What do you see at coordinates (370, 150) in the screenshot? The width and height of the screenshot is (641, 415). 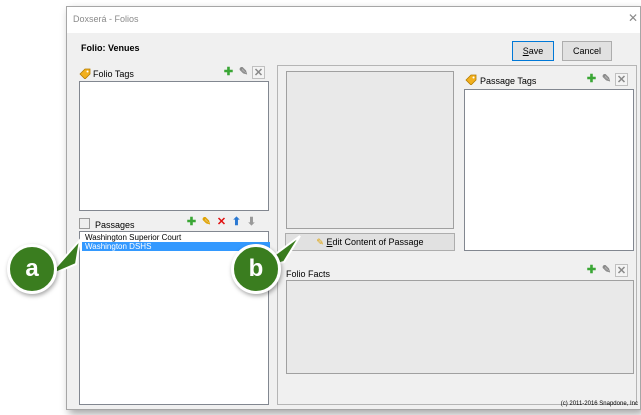 I see `passage-preview` at bounding box center [370, 150].